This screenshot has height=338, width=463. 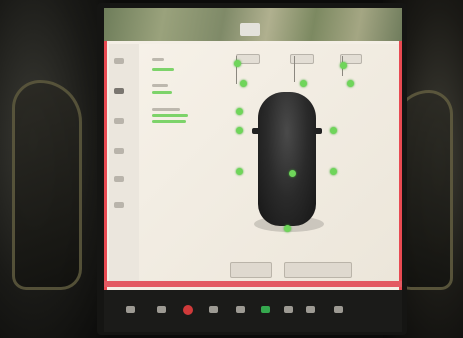 What do you see at coordinates (250, 29) in the screenshot?
I see `map-control-button` at bounding box center [250, 29].